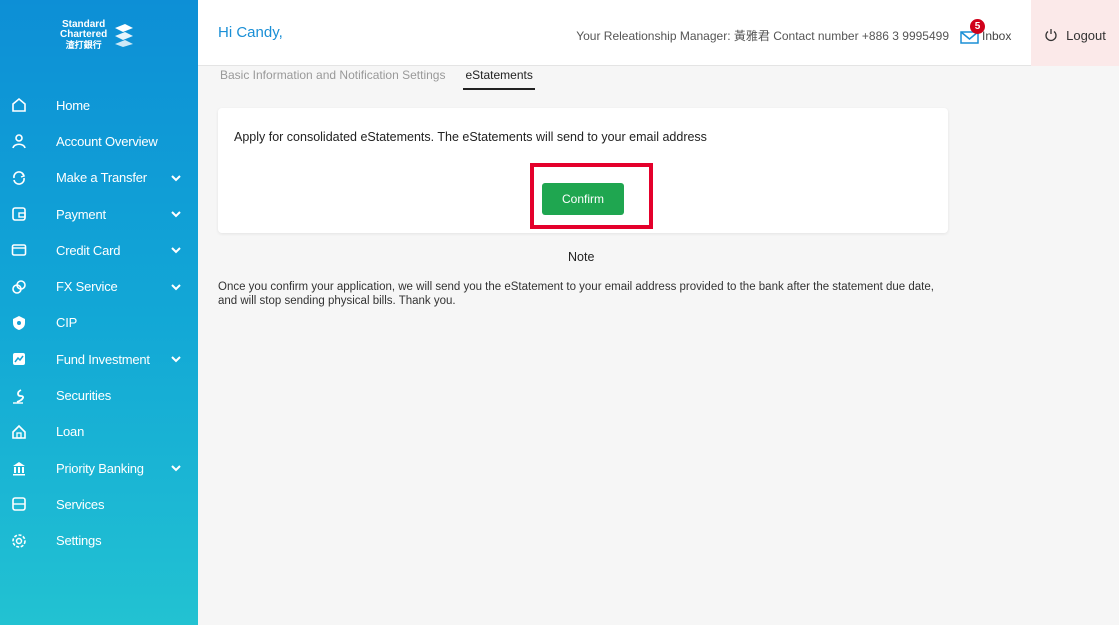 This screenshot has height=625, width=1119. Describe the element at coordinates (19, 141) in the screenshot. I see `user-icon` at that location.